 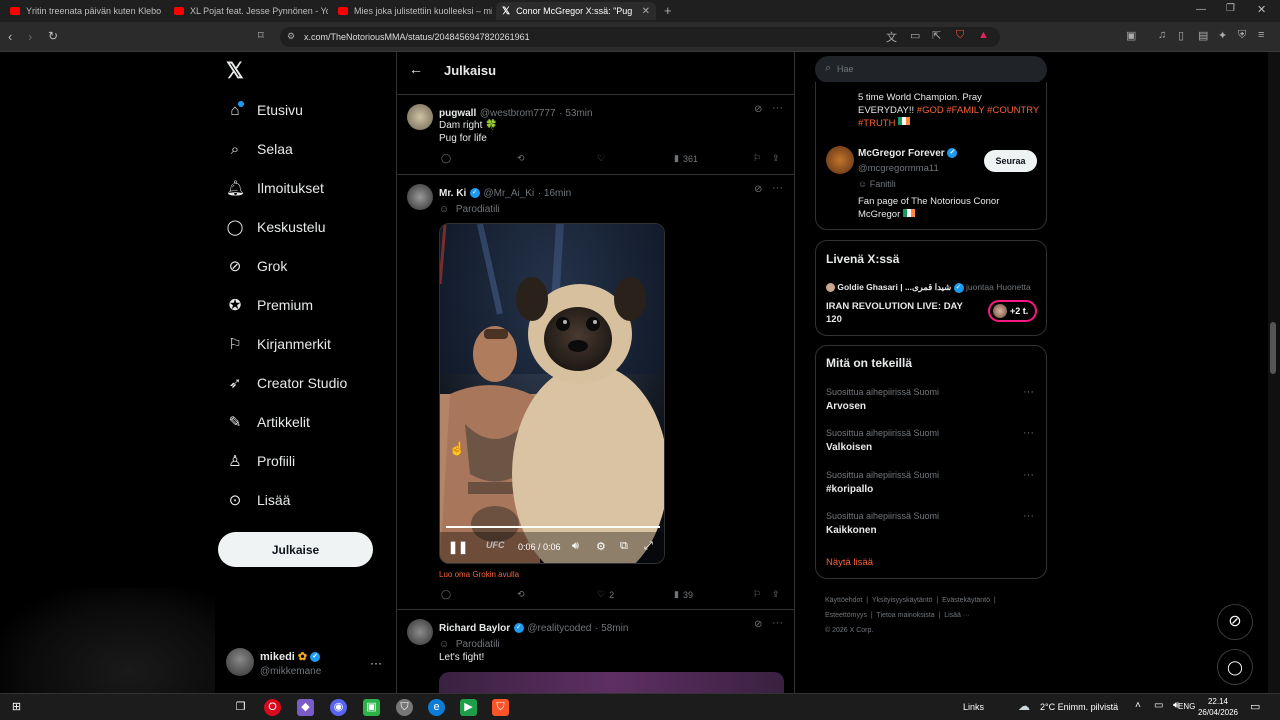 What do you see at coordinates (1181, 35) in the screenshot?
I see `sidebar-toggle-icon: ▯` at bounding box center [1181, 35].